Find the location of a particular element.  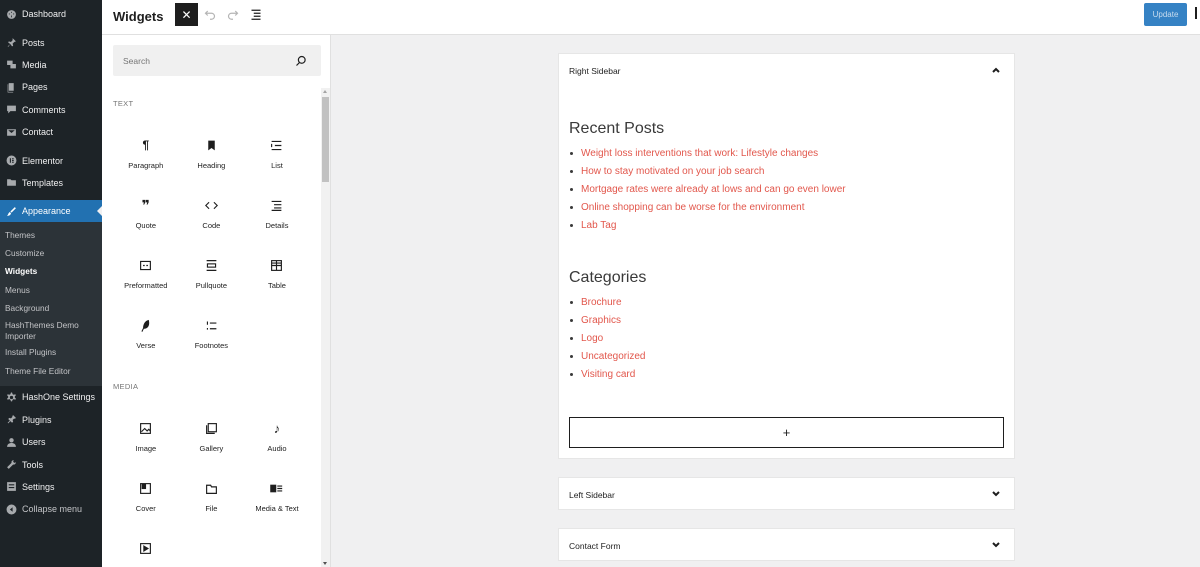

update-button: Update is located at coordinates (1165, 14).